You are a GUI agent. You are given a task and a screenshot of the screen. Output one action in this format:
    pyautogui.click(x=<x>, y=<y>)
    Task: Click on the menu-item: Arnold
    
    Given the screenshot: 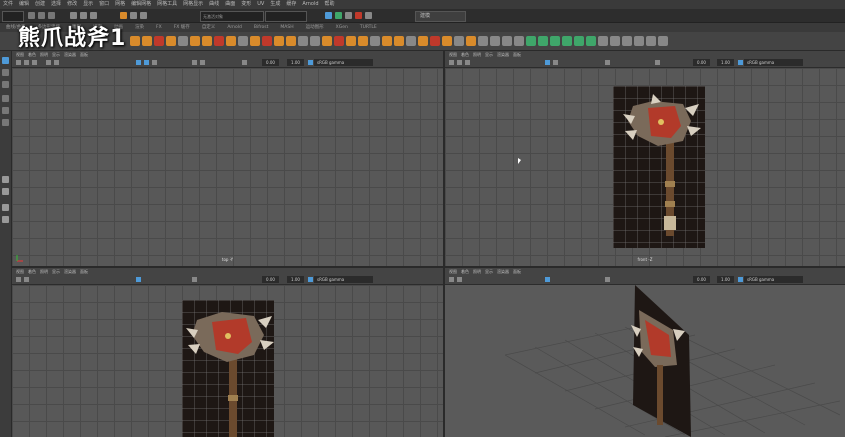 What is the action you would take?
    pyautogui.click(x=310, y=4)
    